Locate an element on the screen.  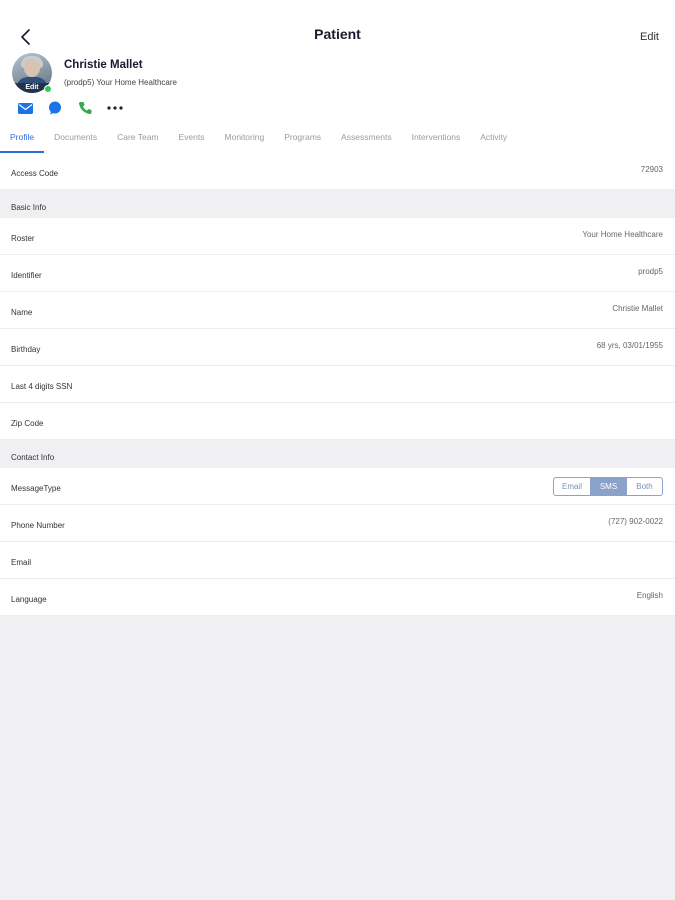
field-label: Last 4 digits SSN is located at coordinates (42, 386).